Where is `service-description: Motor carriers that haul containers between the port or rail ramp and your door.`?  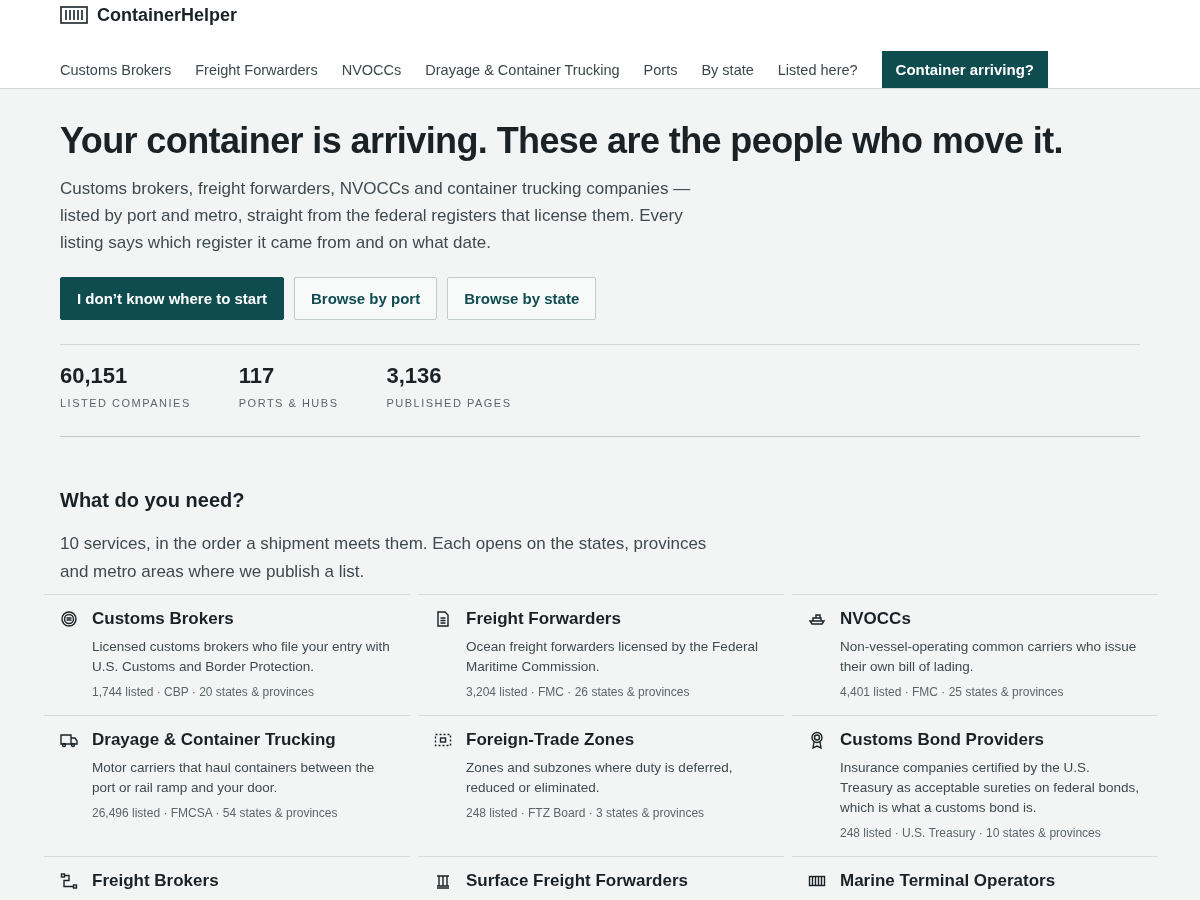 service-description: Motor carriers that haul containers between the port or rail ramp and your door. is located at coordinates (234, 777).